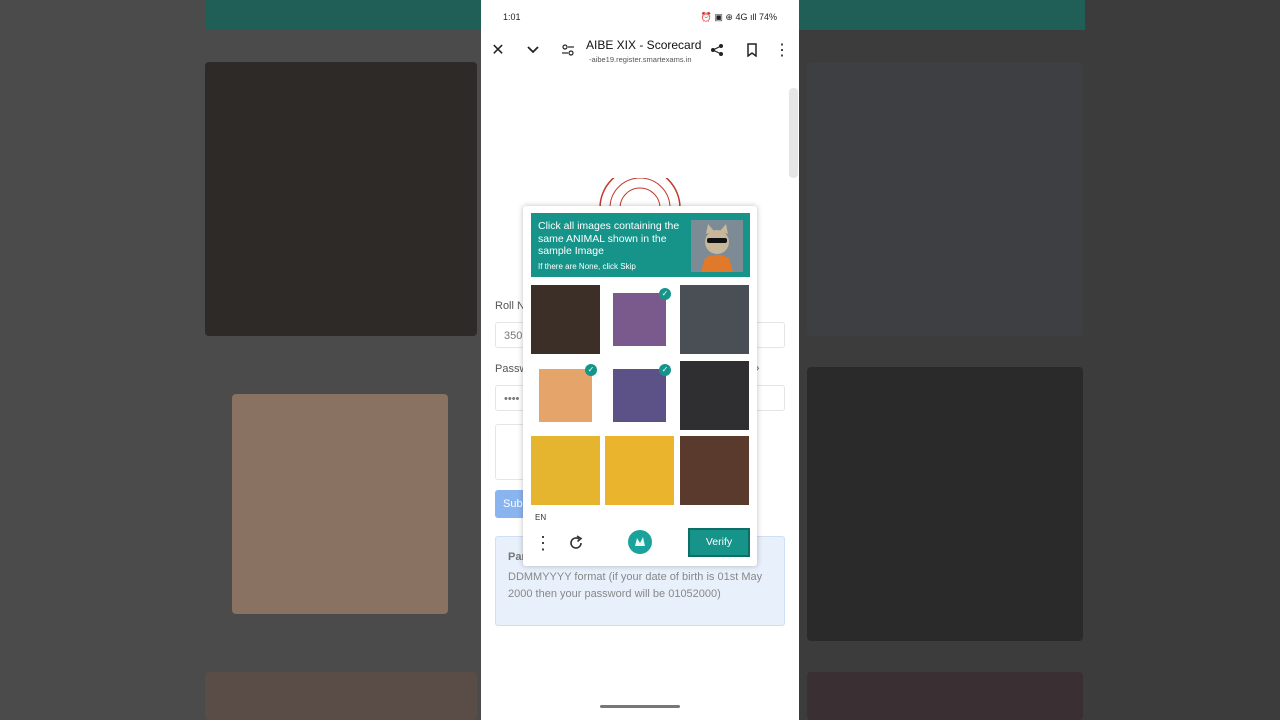 This screenshot has width=1280, height=720. I want to click on tile-dog-1-image, so click(565, 319).